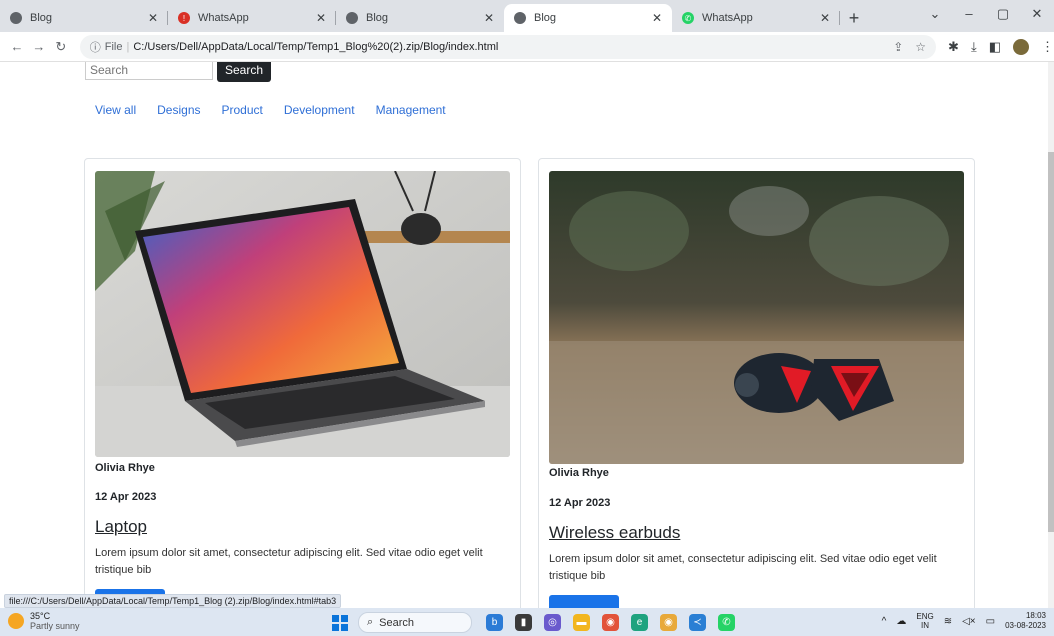 The width and height of the screenshot is (1054, 636). Describe the element at coordinates (581, 622) in the screenshot. I see `file-explorer-icon: ▬` at that location.